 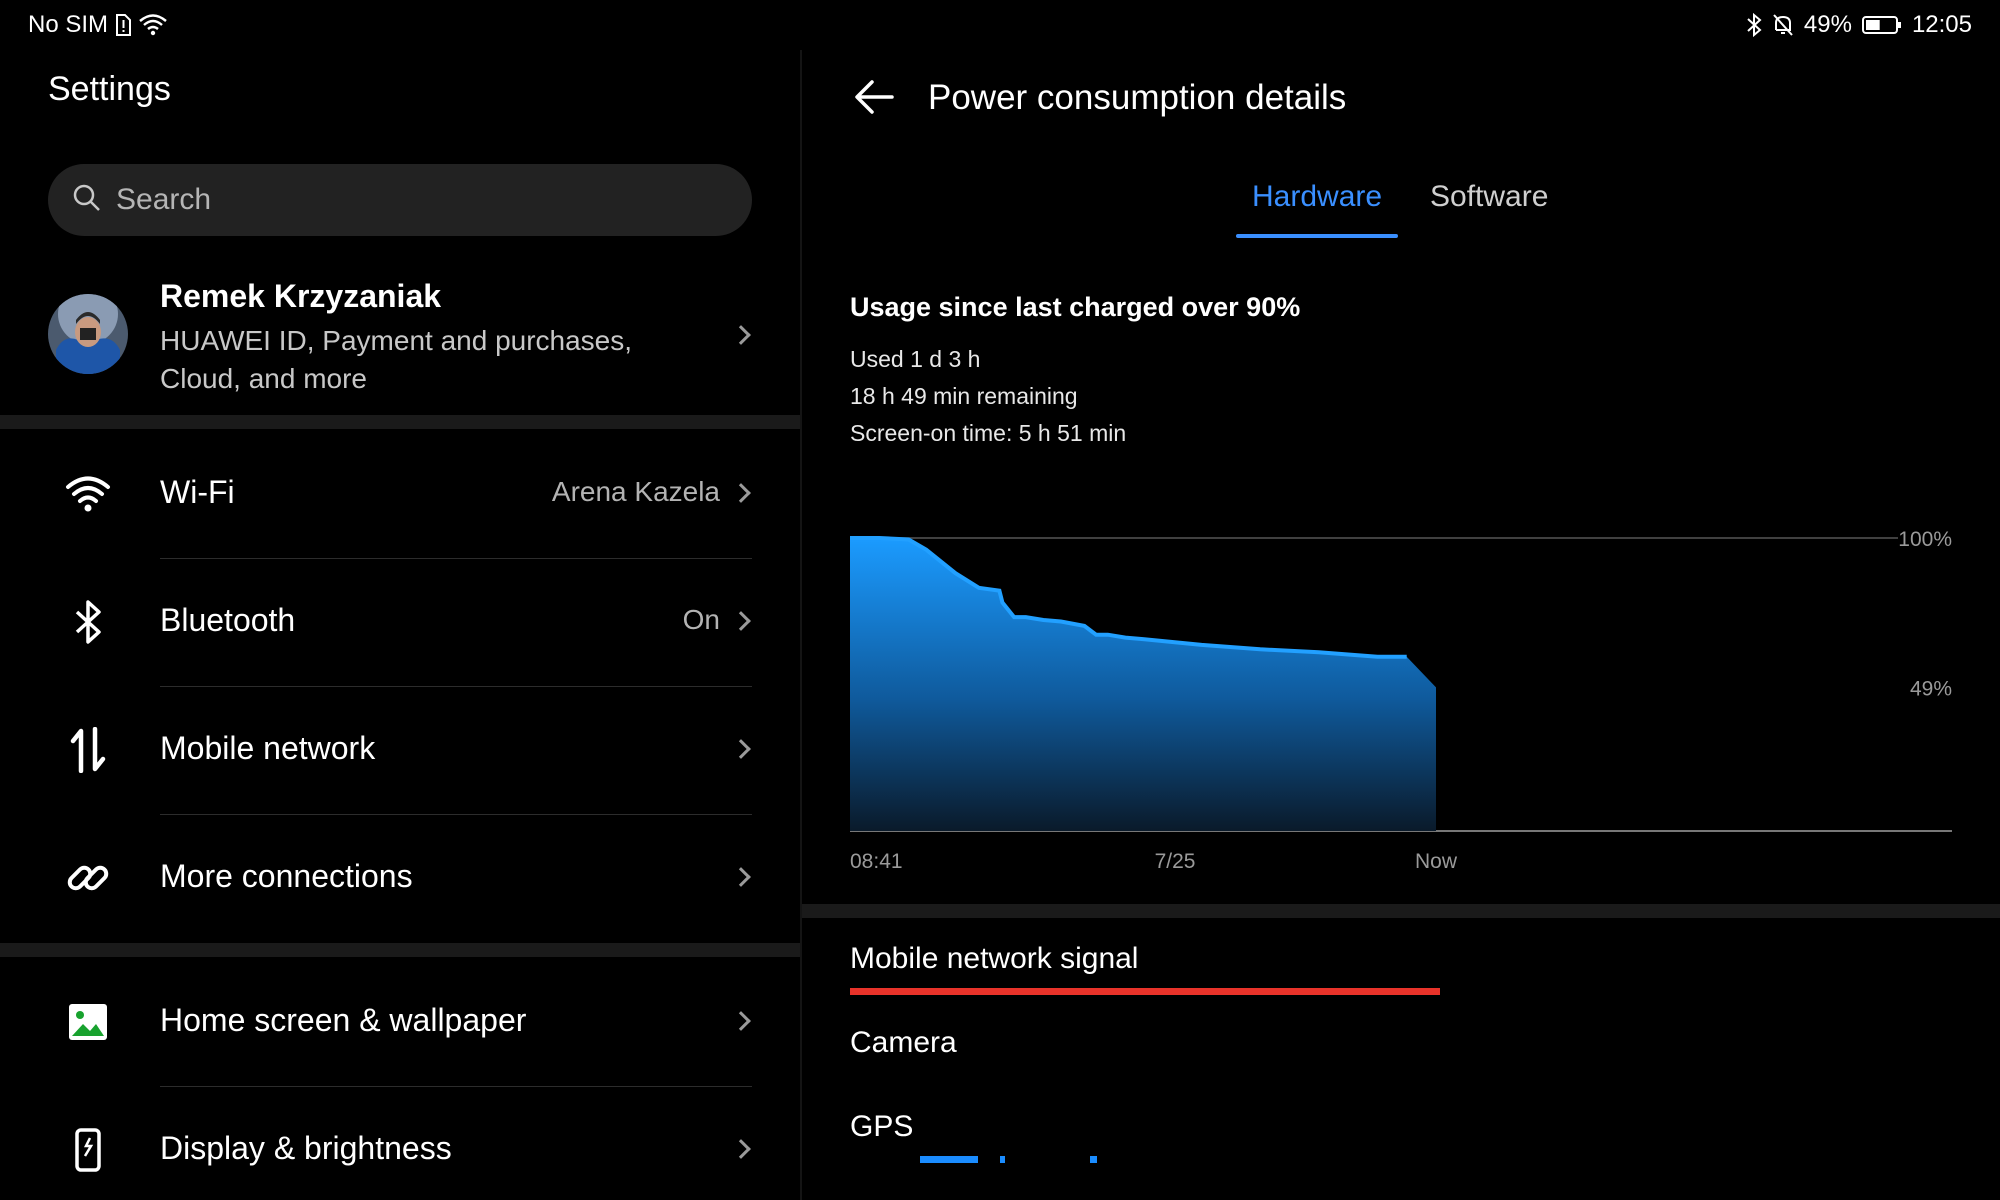 I want to click on used-time: Used 1 d 3 h, so click(x=915, y=359).